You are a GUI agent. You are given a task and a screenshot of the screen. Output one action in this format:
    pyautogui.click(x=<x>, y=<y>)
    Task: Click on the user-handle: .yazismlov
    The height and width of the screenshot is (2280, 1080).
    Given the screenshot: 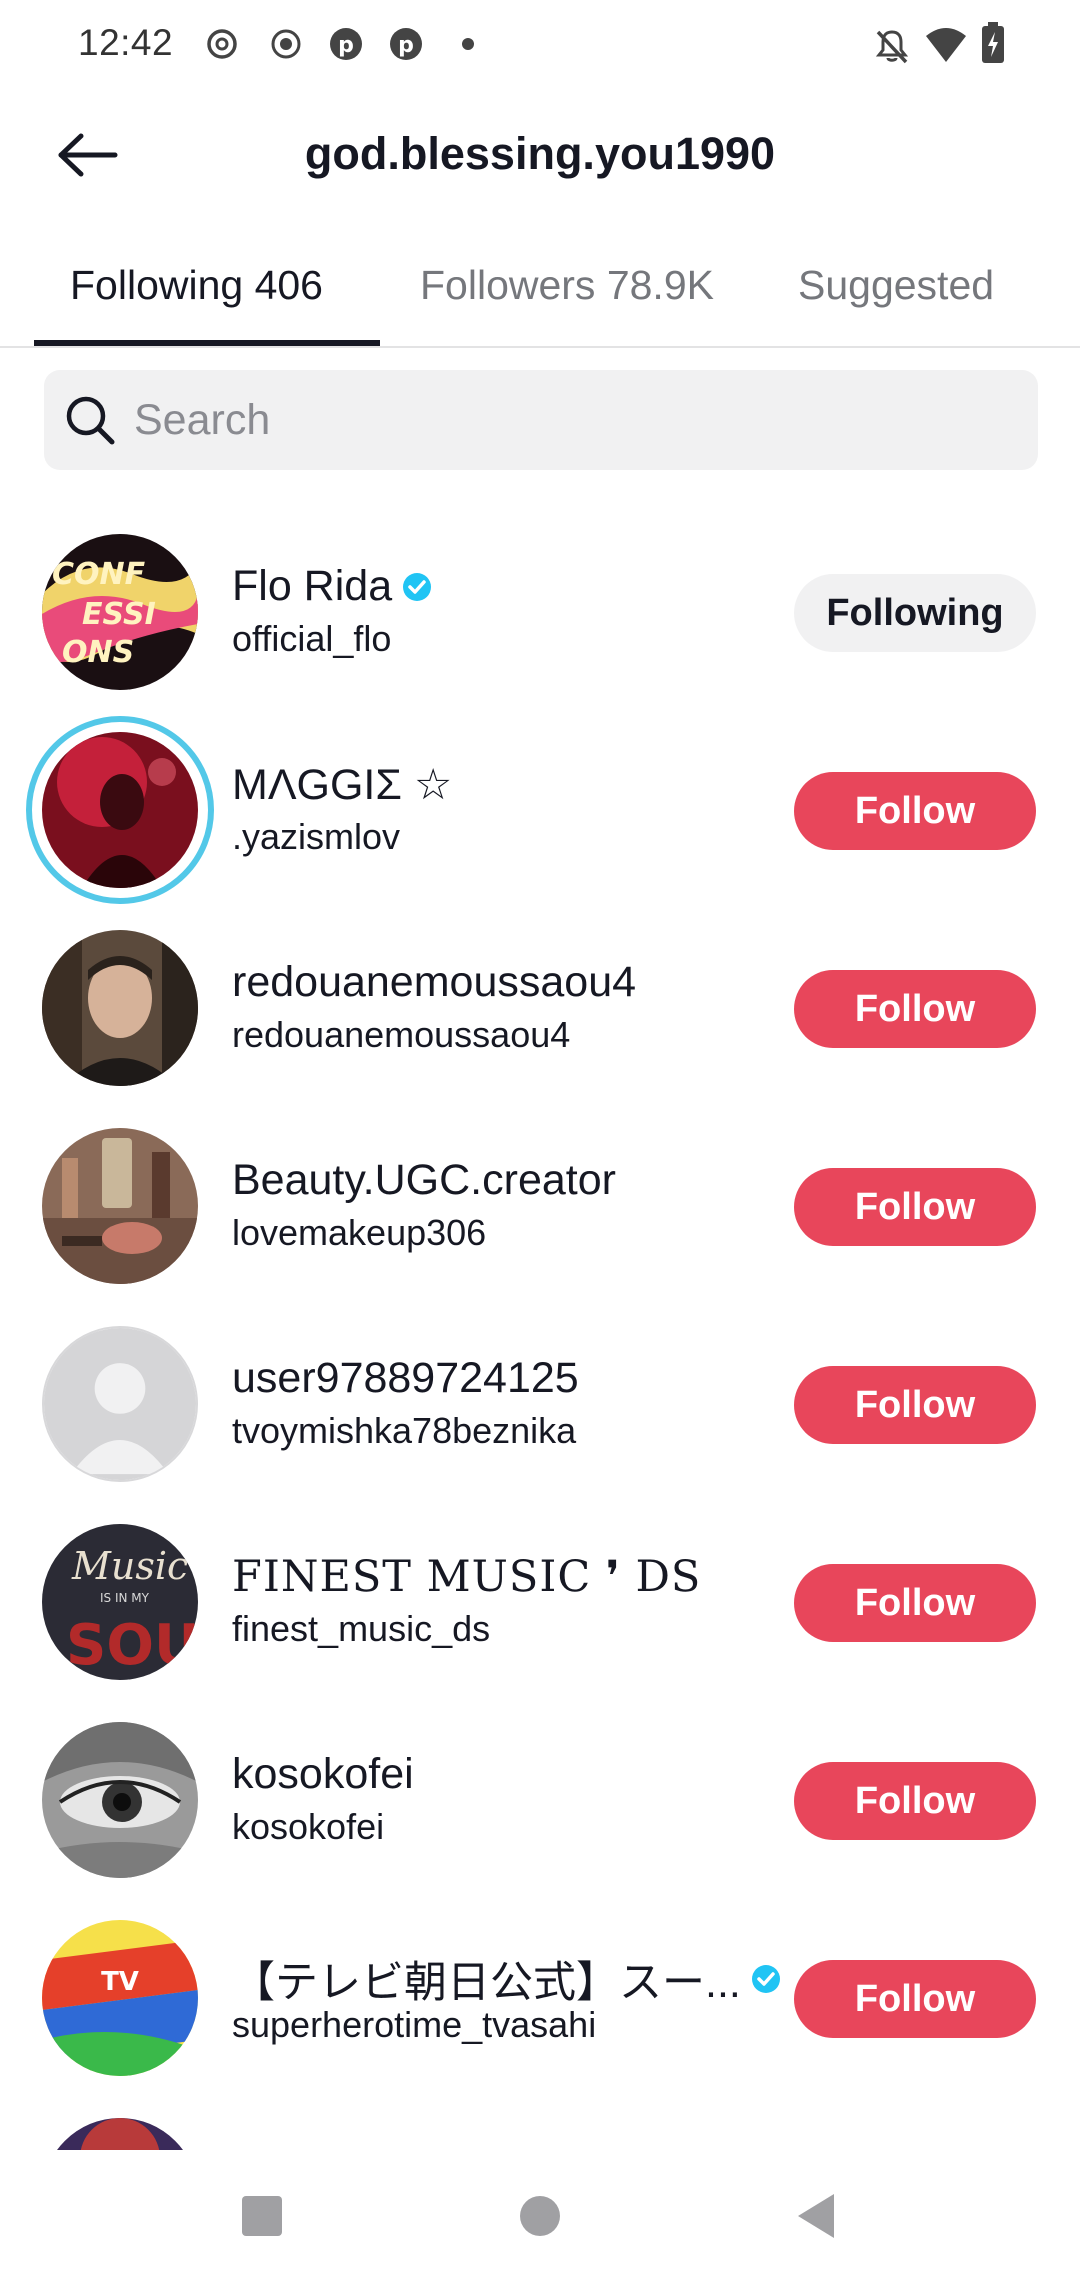 What is the action you would take?
    pyautogui.click(x=316, y=836)
    